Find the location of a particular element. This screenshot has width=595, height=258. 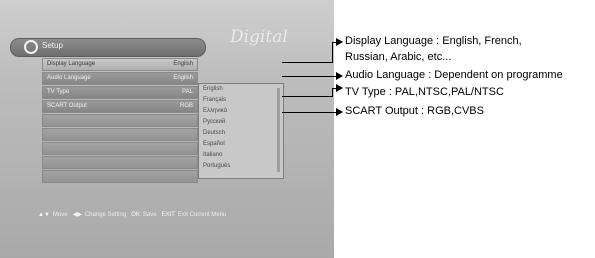

setup-icon is located at coordinates (31, 47).